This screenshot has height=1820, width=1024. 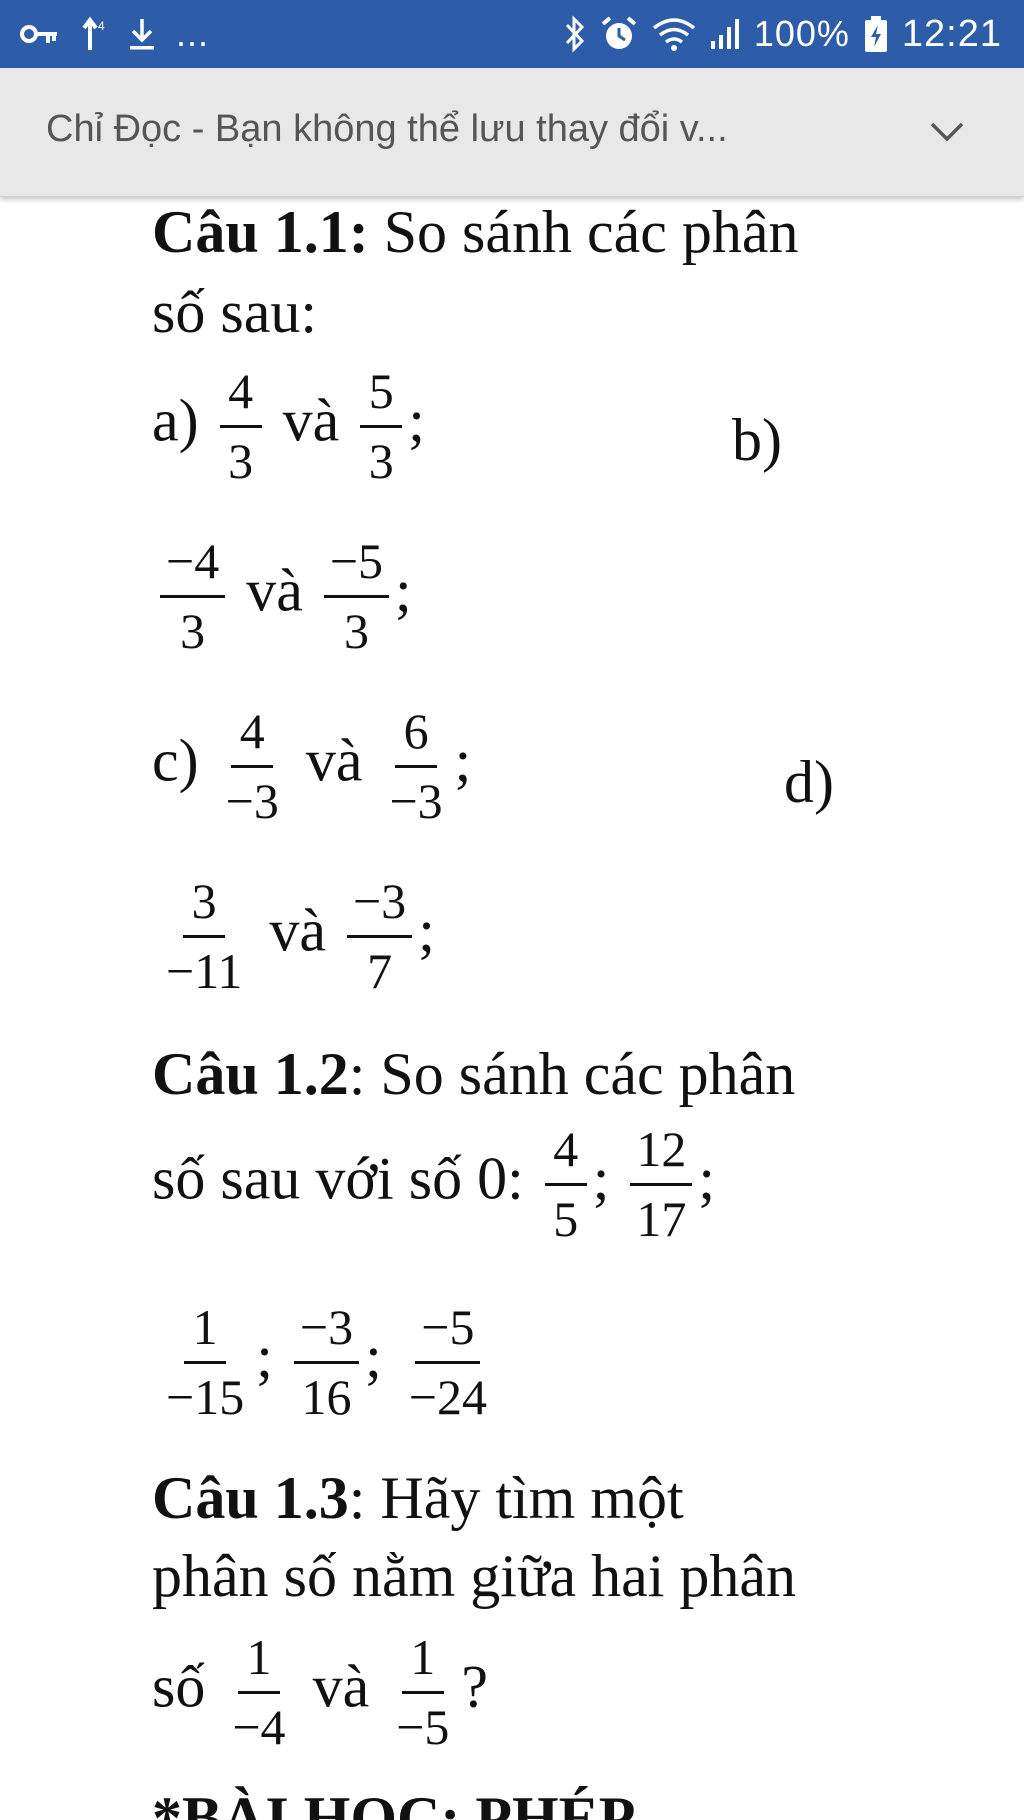 I want to click on question-text: : So sánh các phân, so click(x=572, y=1074).